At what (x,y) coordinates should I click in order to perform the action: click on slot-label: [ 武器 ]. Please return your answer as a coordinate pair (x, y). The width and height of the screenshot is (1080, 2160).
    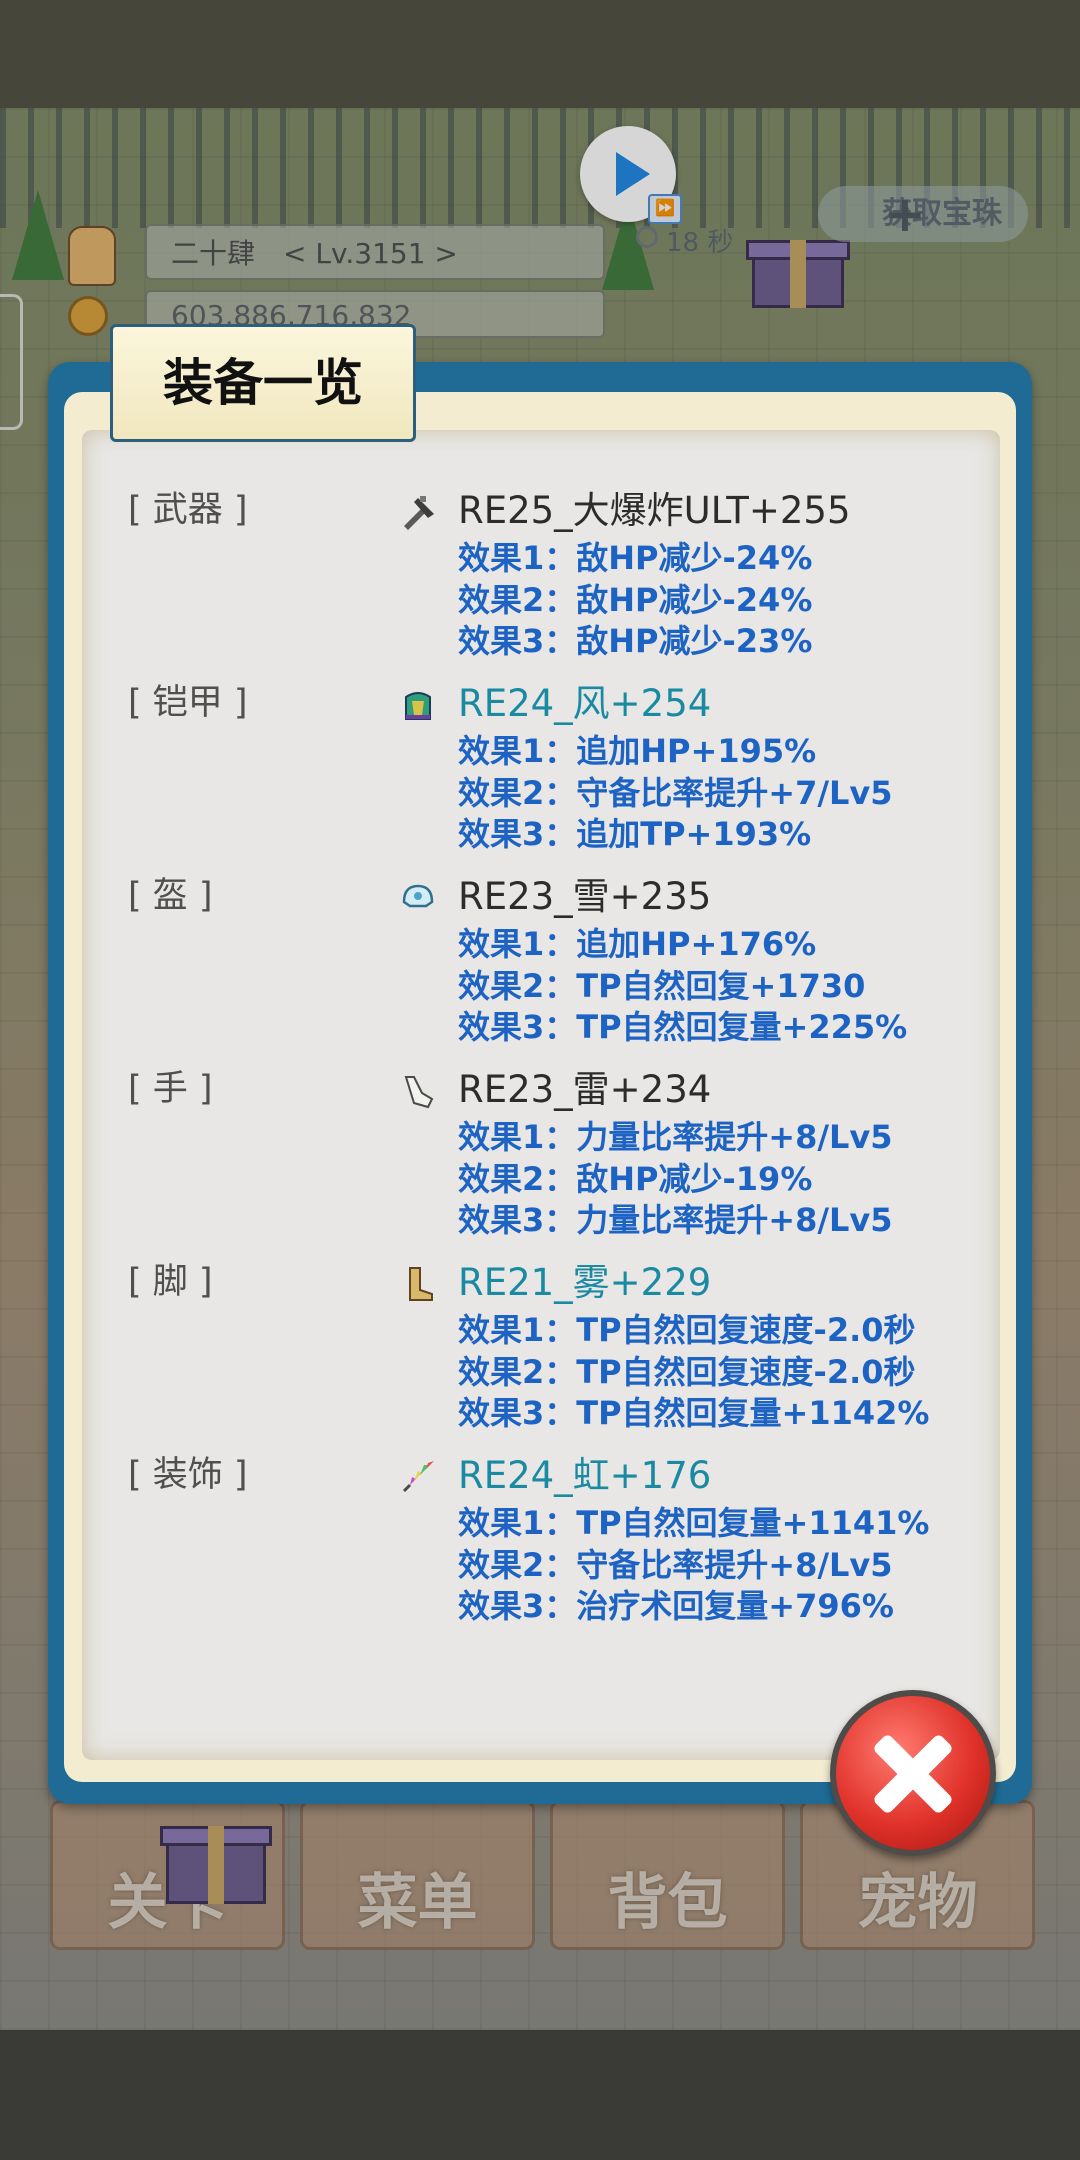
    Looking at the image, I should click on (188, 510).